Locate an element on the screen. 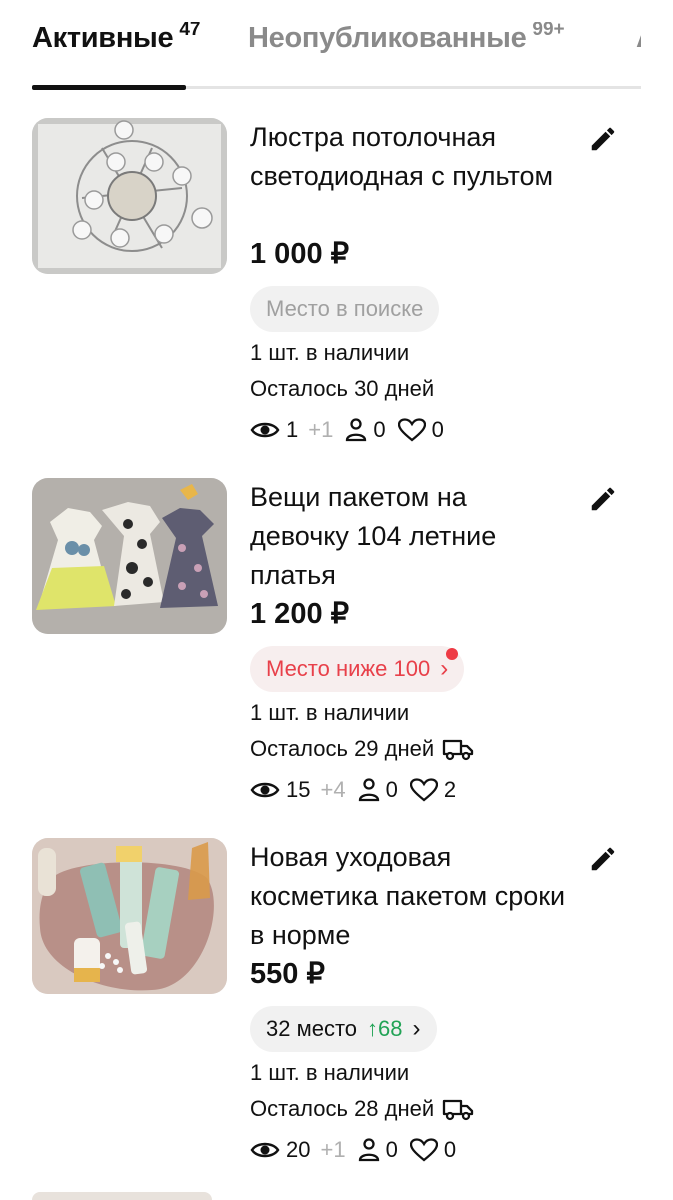  days-remaining: Осталось 28 дней is located at coordinates (362, 1109).